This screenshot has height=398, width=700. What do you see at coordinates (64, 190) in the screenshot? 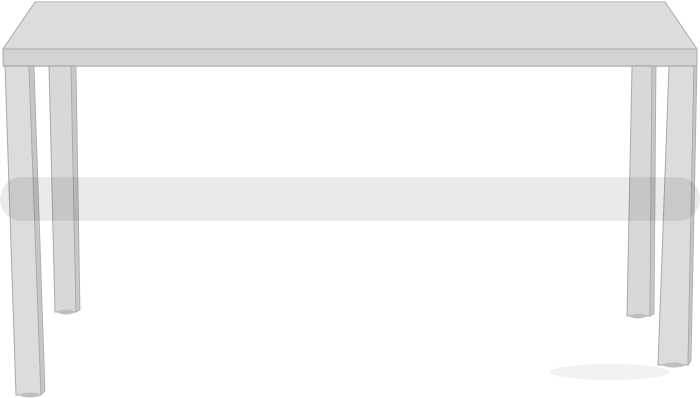
I see `back-left-leg` at bounding box center [64, 190].